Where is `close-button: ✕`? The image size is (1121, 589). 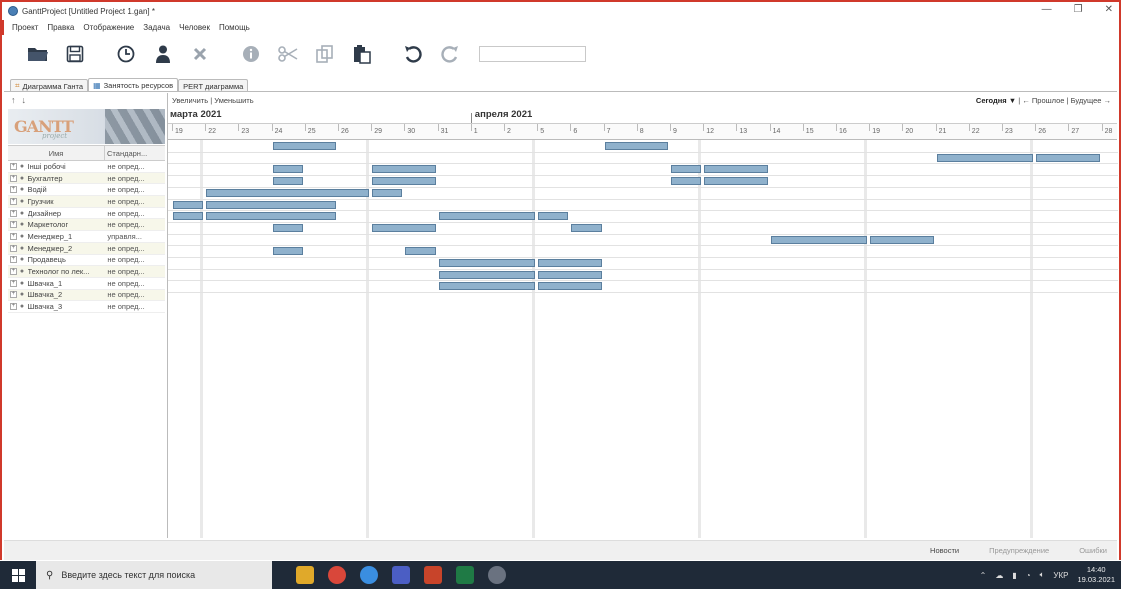
close-button: ✕ is located at coordinates (1109, 9).